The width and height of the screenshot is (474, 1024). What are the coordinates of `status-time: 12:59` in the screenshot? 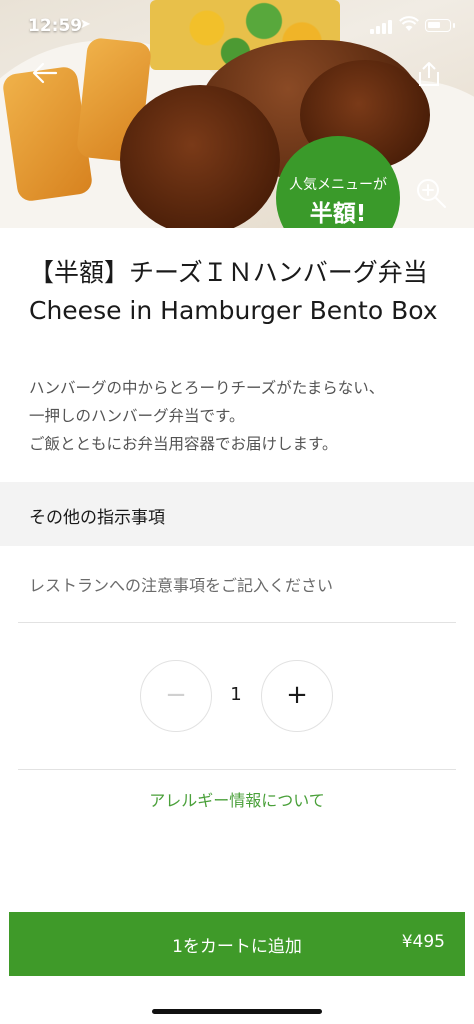 It's located at (55, 26).